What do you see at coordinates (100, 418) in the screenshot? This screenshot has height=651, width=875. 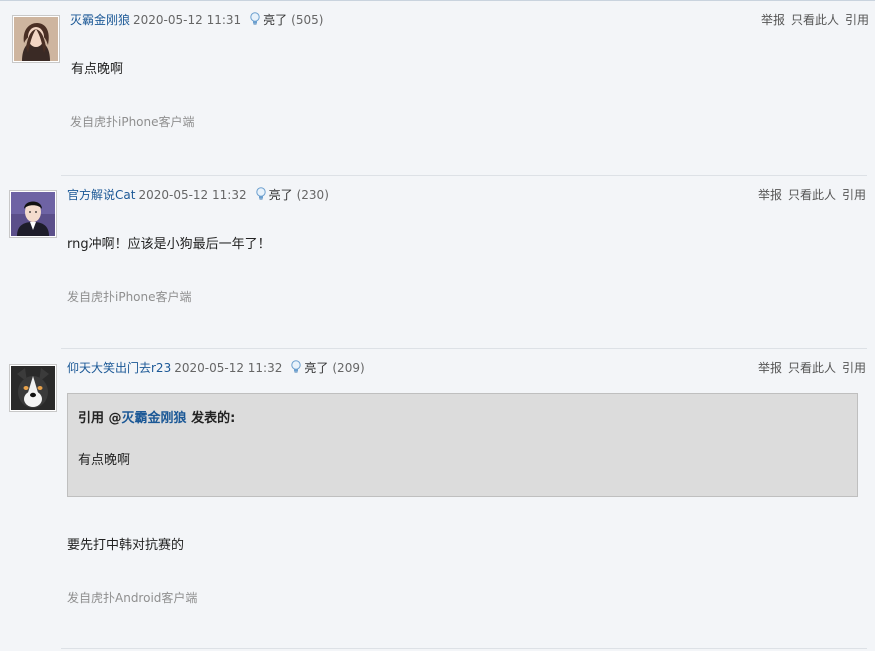 I see `quote-prefix: 引用 @` at bounding box center [100, 418].